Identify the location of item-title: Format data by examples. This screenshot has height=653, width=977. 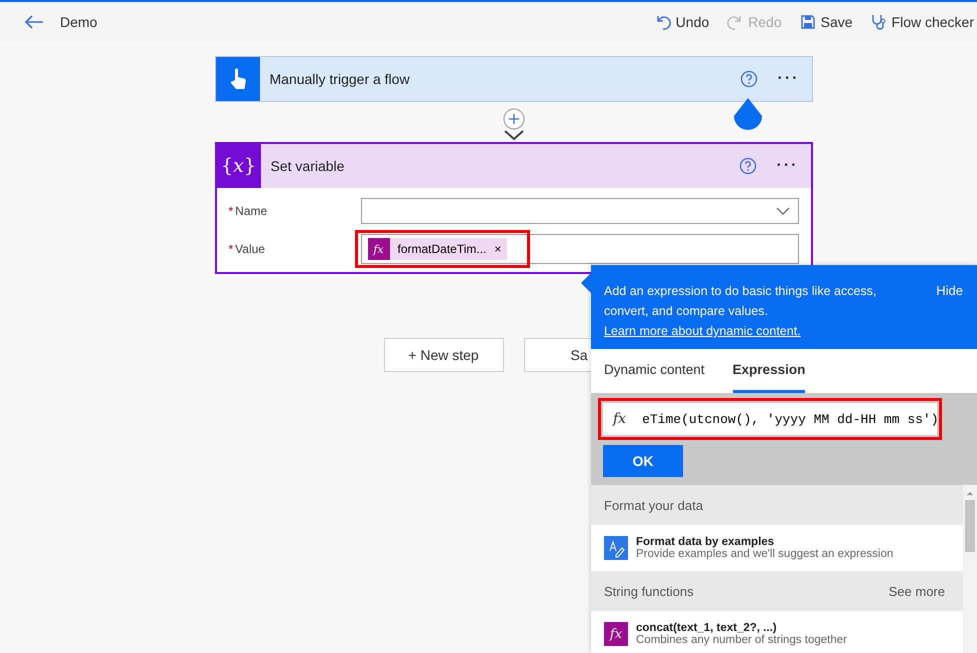
(706, 542).